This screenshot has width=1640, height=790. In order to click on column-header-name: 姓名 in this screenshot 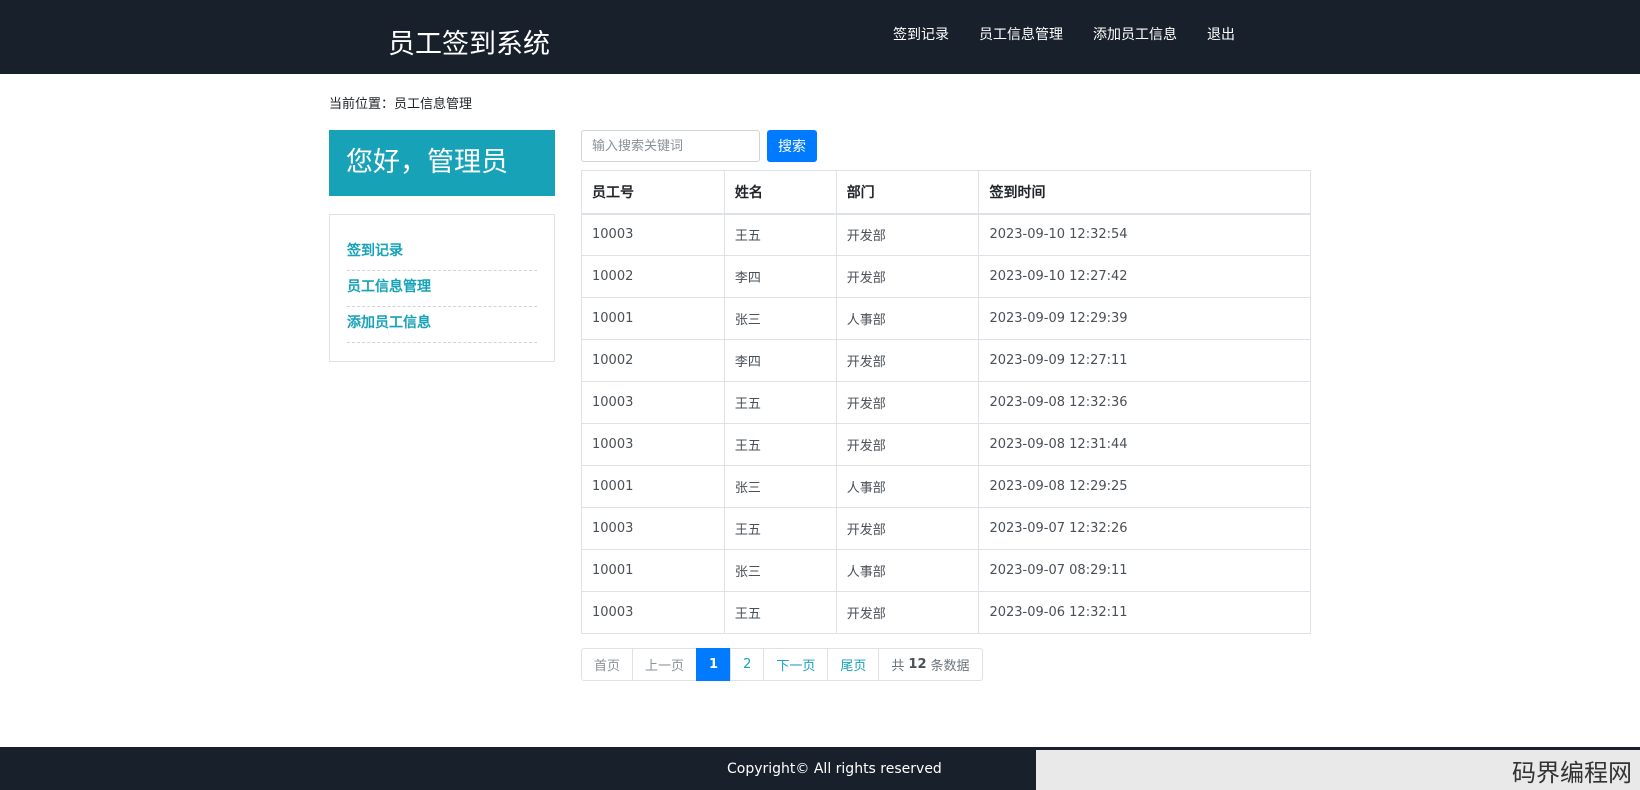, I will do `click(780, 192)`.